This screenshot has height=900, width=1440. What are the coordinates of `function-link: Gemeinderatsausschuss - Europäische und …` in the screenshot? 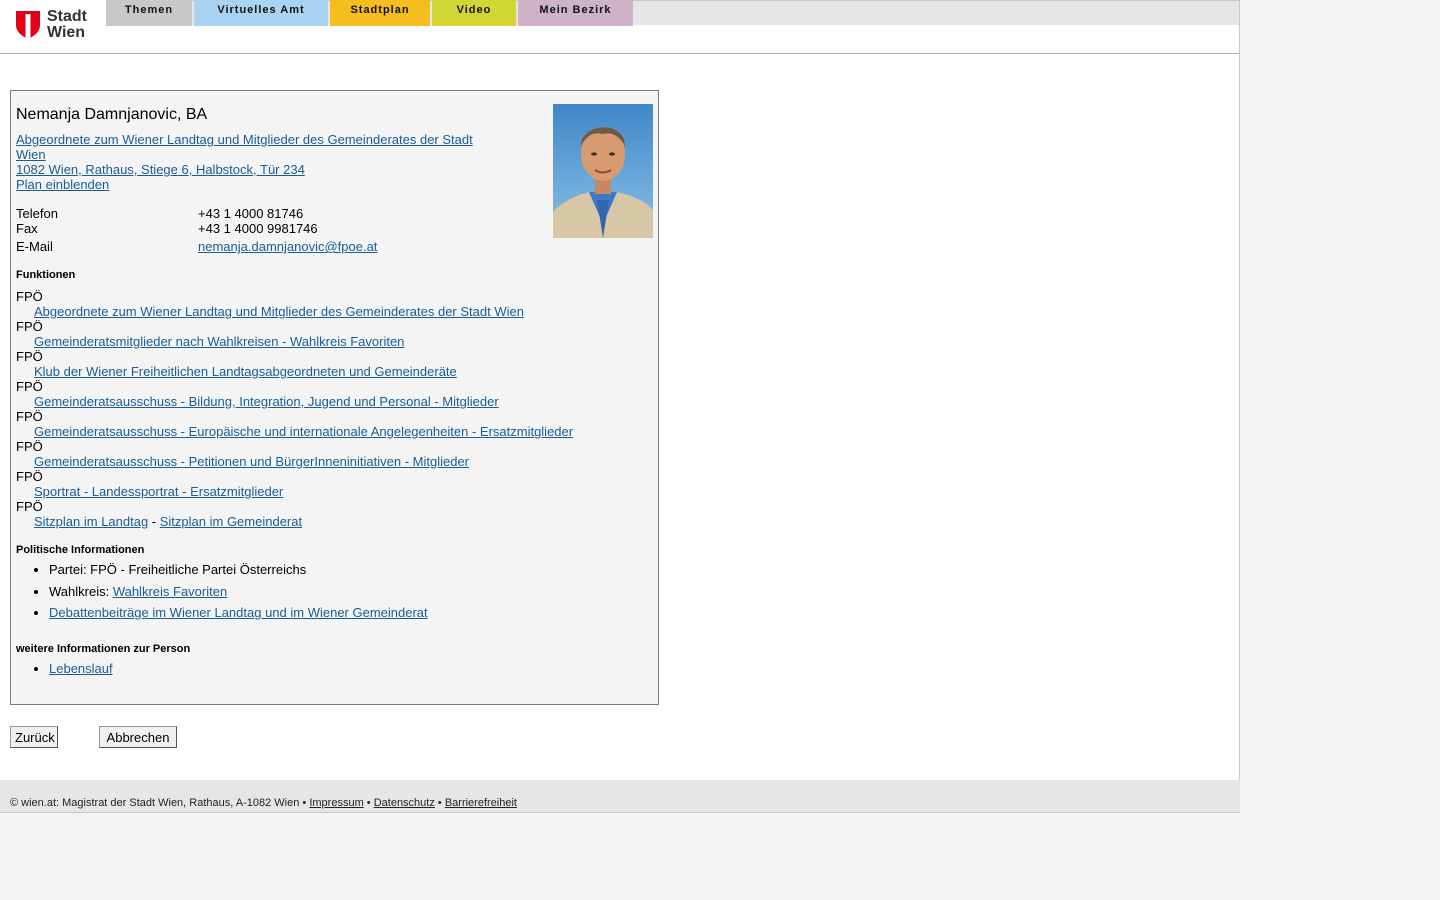 It's located at (303, 431).